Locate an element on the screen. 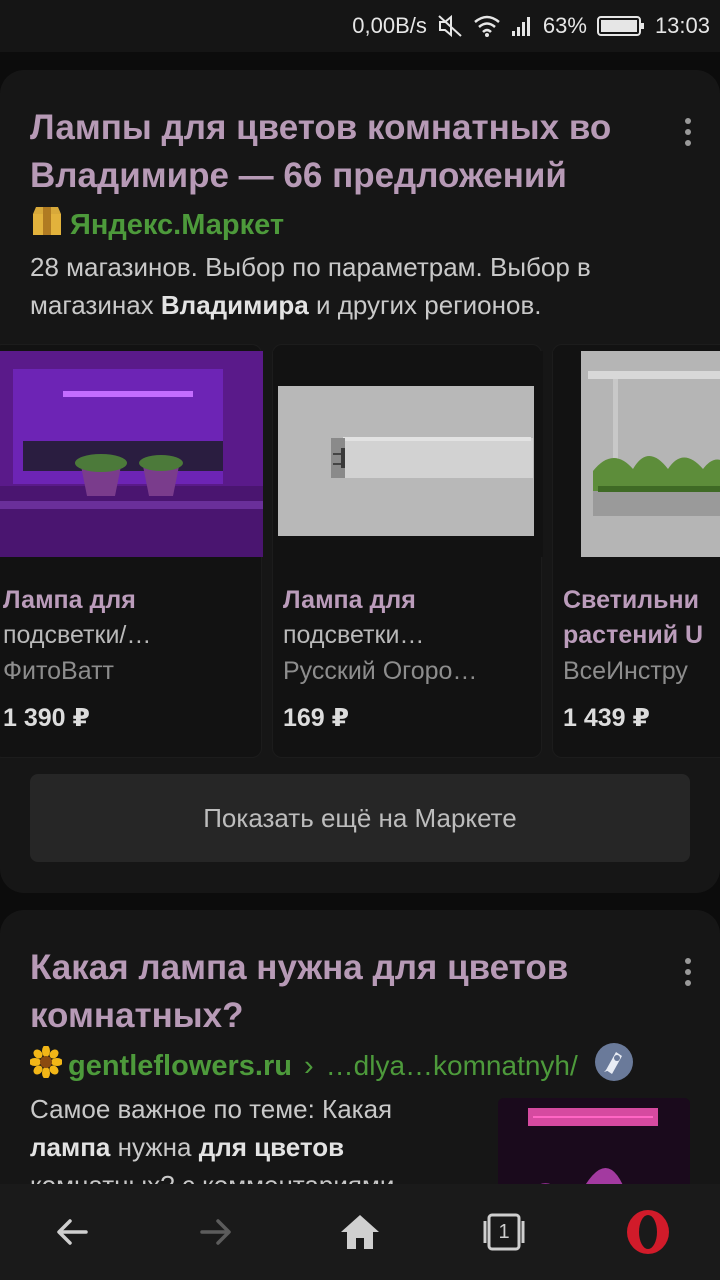  net-speed: 0,00B/s is located at coordinates (389, 25).